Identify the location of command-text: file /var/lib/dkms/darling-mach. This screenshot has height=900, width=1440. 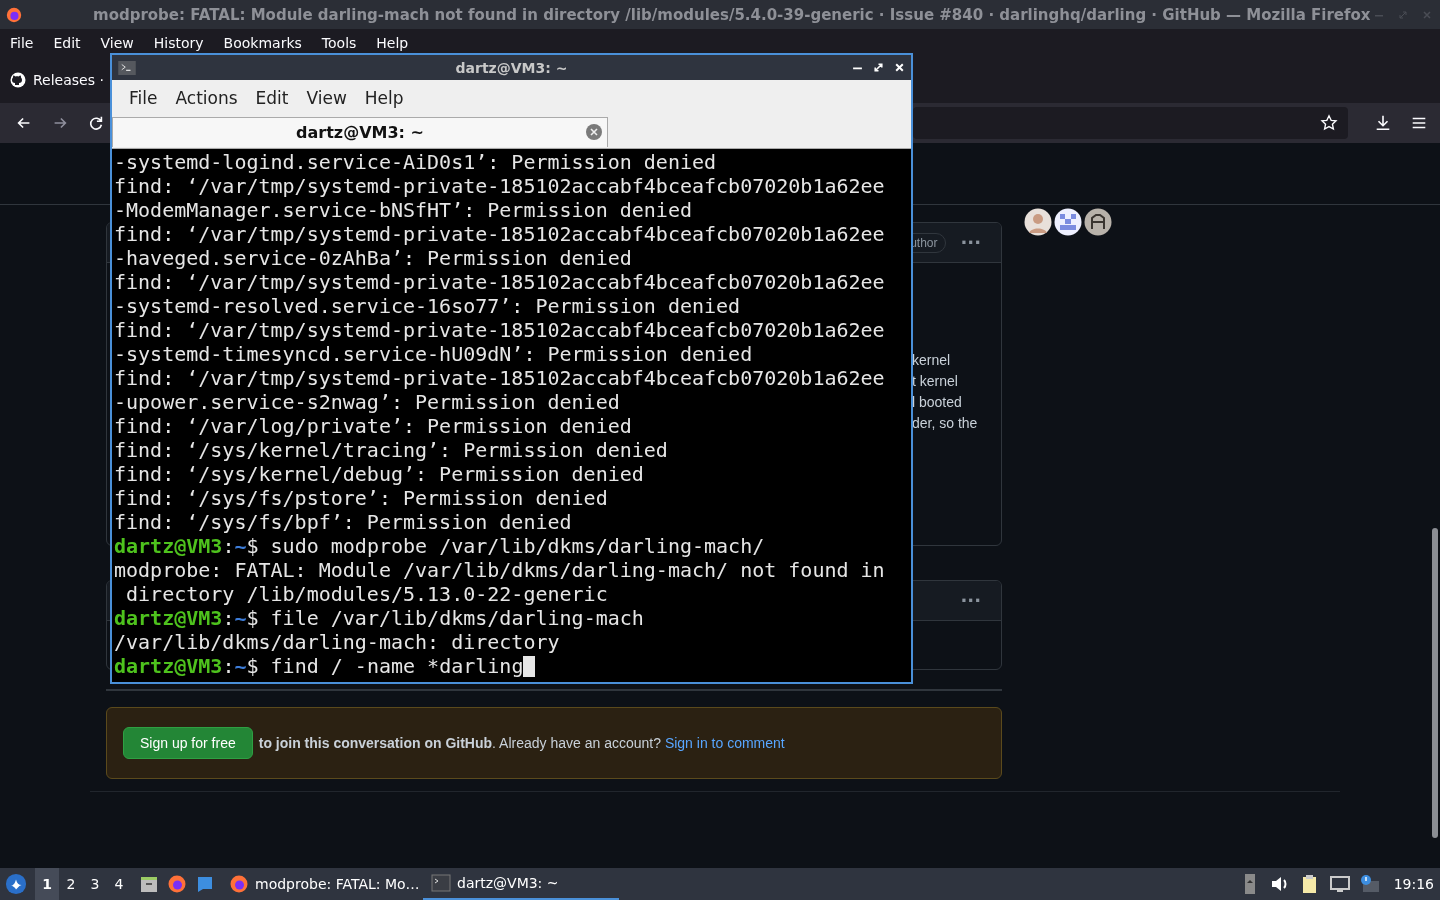
(457, 618).